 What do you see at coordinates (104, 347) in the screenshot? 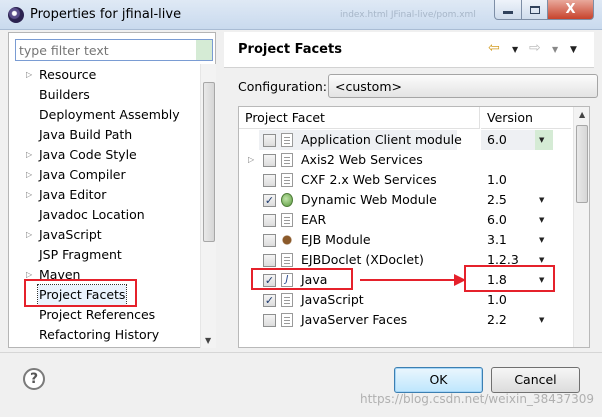
I see `nav-item: Run/Debug Settings` at bounding box center [104, 347].